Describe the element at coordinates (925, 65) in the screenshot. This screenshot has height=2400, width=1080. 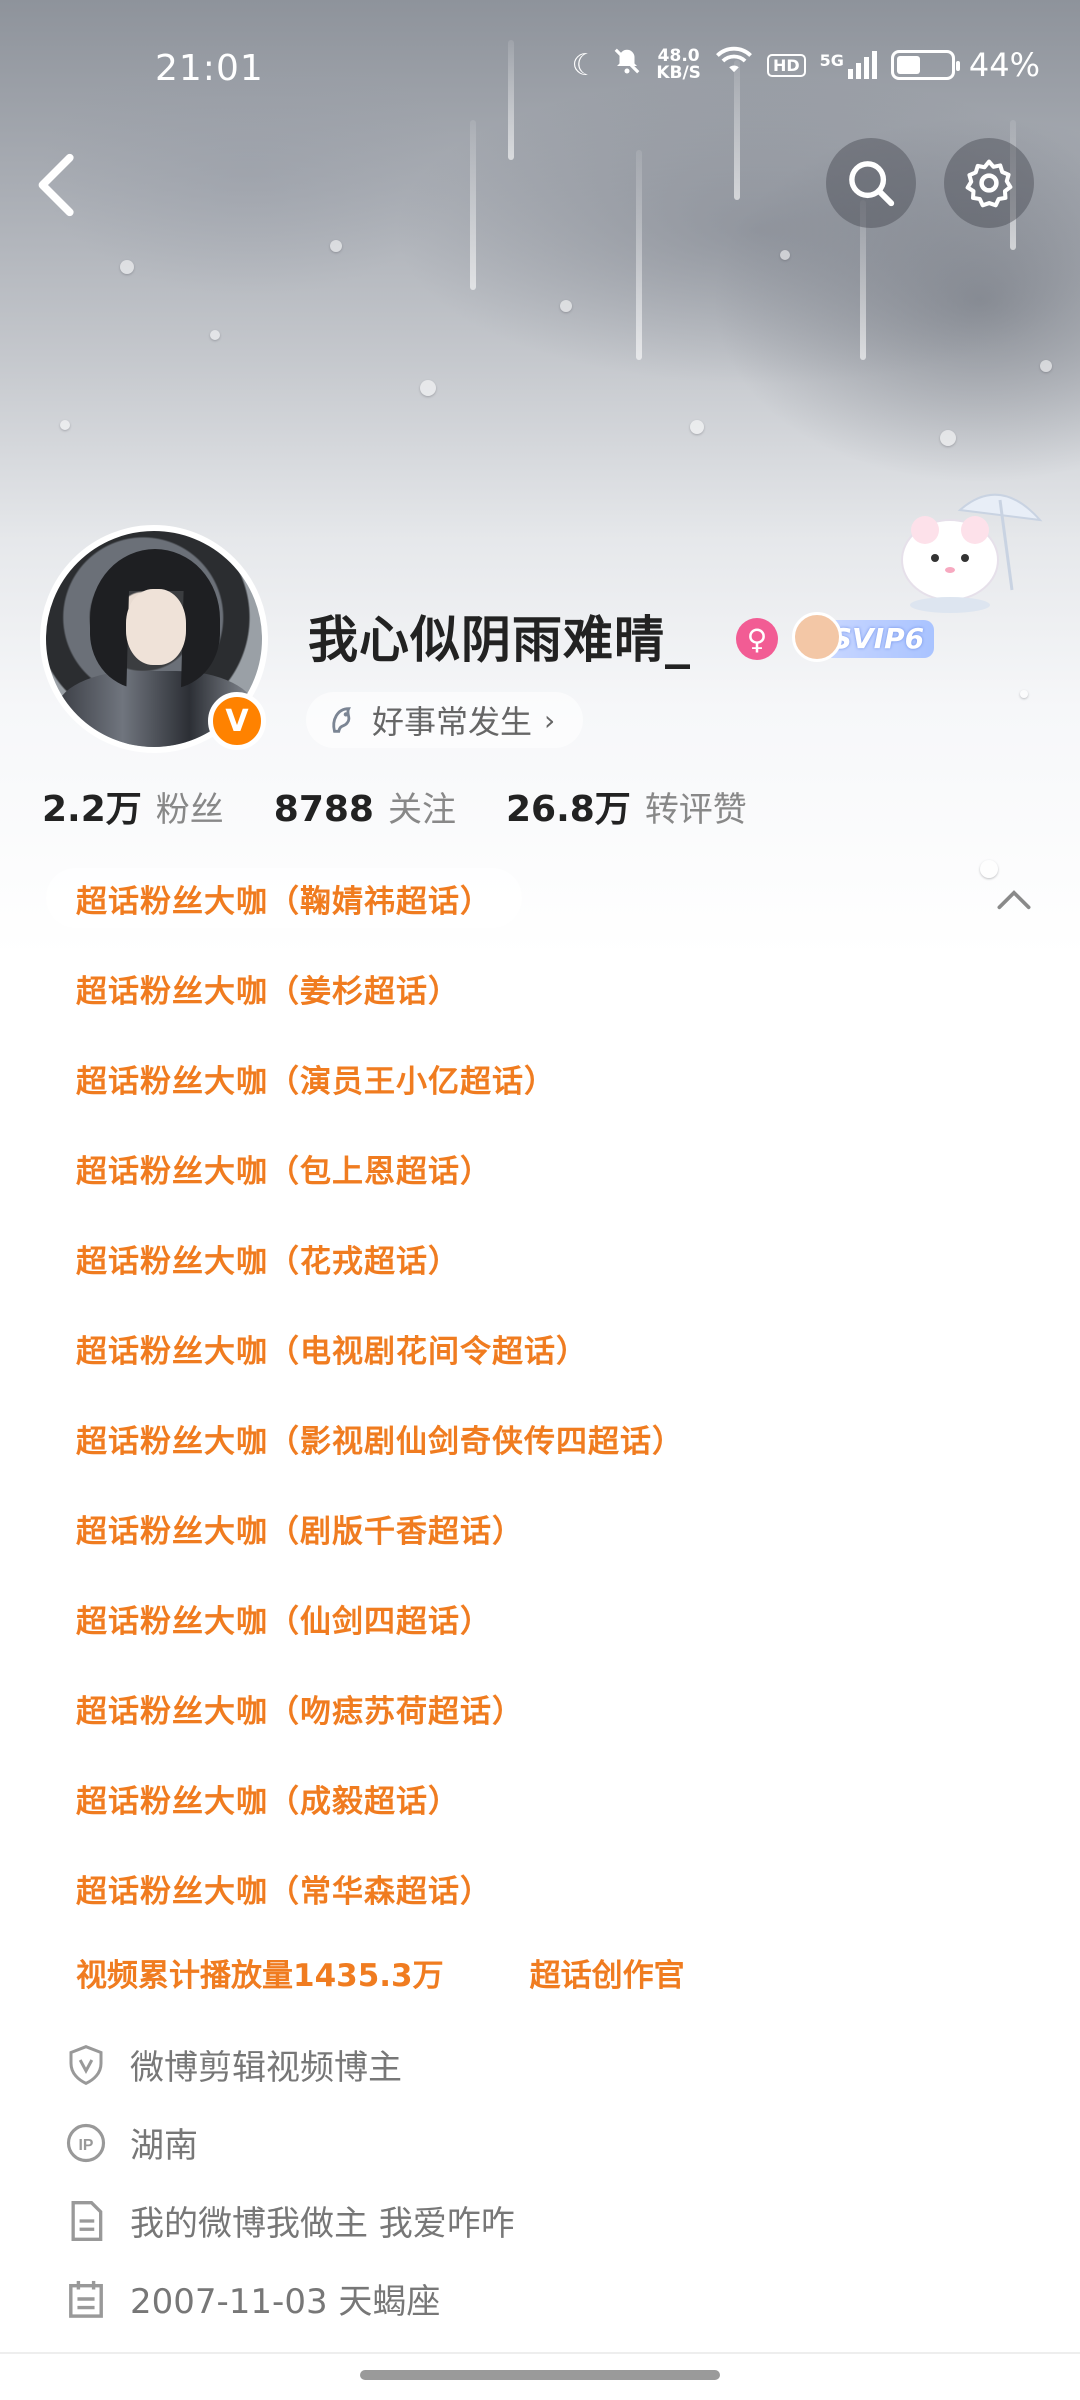
I see `battery-icon` at that location.